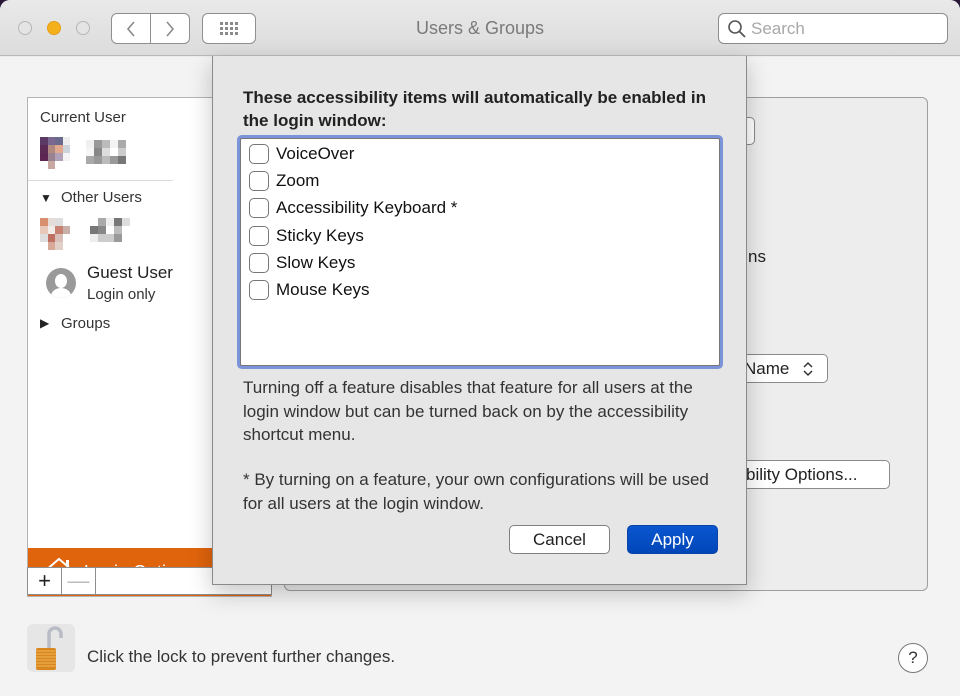  What do you see at coordinates (85, 323) in the screenshot?
I see `groups-header: Groups` at bounding box center [85, 323].